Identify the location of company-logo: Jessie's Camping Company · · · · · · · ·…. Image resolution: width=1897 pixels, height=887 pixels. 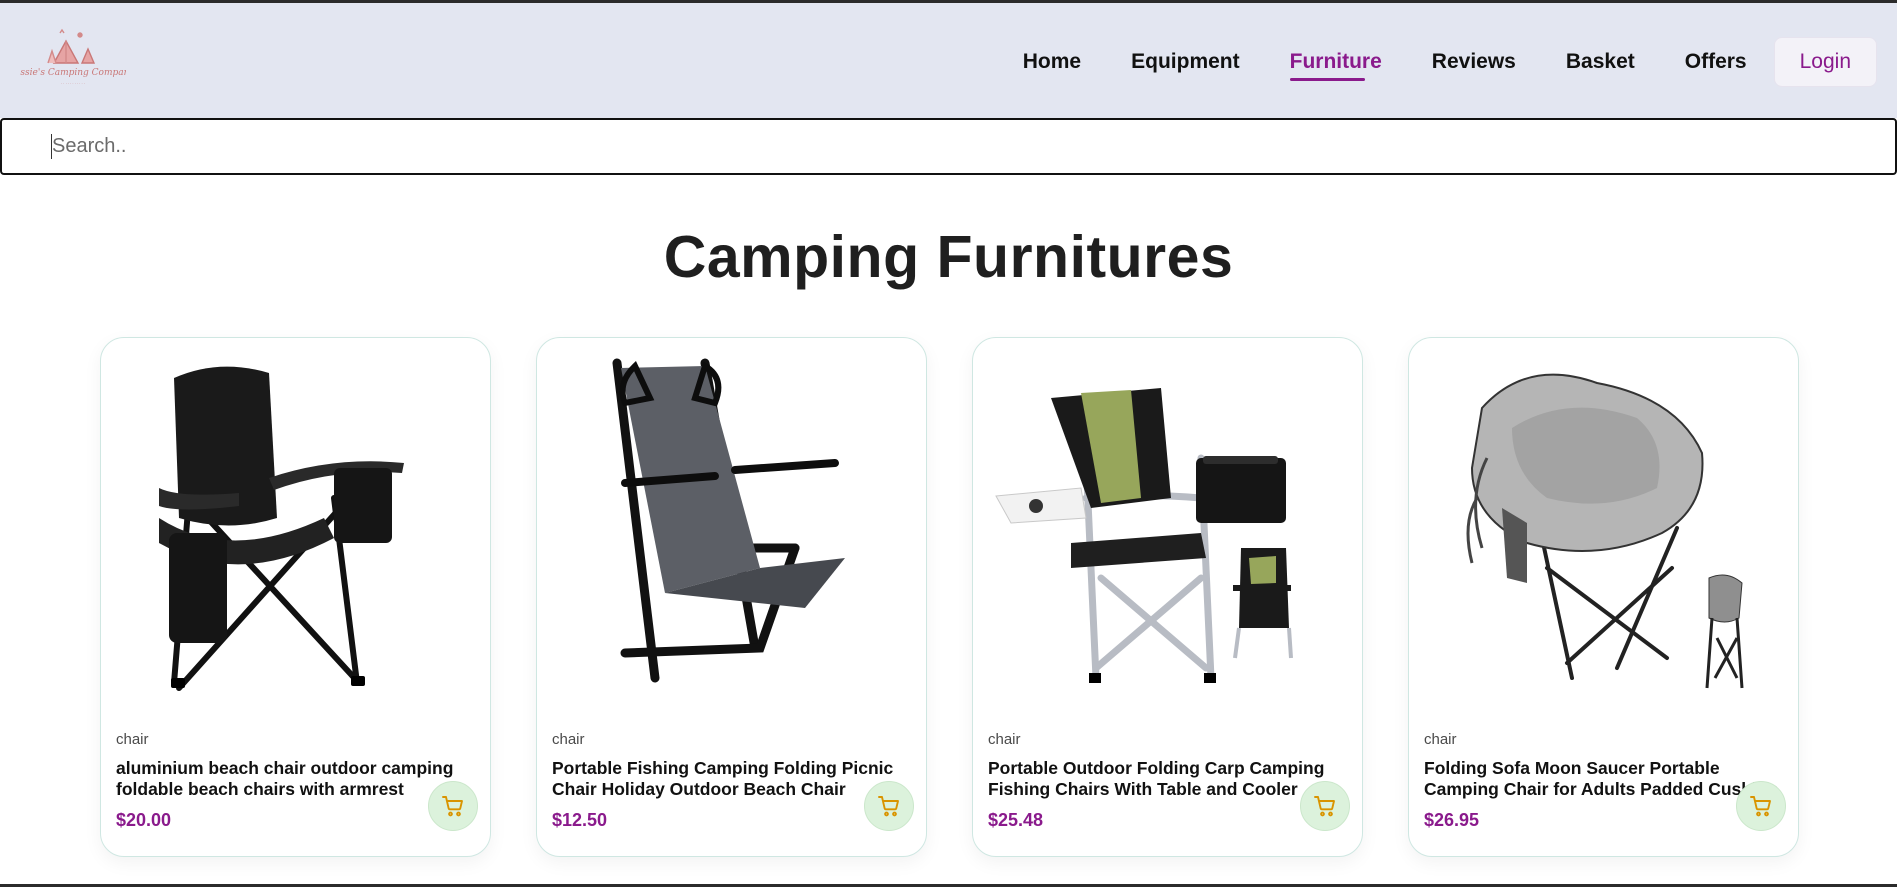
(72, 60).